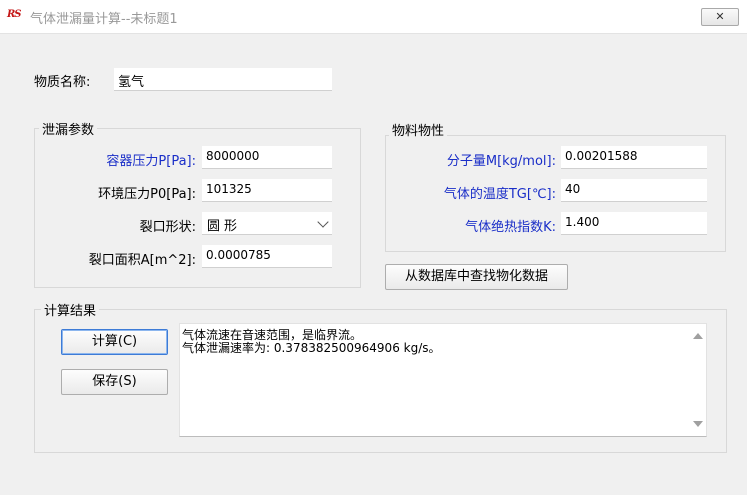 This screenshot has height=495, width=747. I want to click on container-pressure-label: 容器压力P[Pa]:, so click(151, 161).